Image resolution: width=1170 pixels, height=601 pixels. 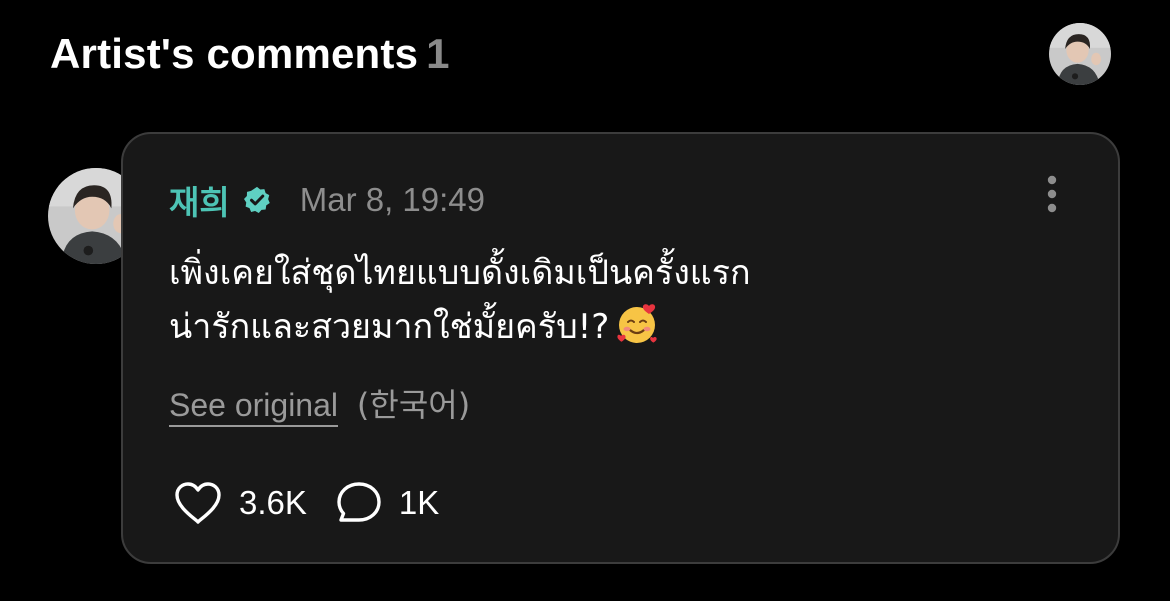 I want to click on translation-row: See original (한국어), so click(x=320, y=403).